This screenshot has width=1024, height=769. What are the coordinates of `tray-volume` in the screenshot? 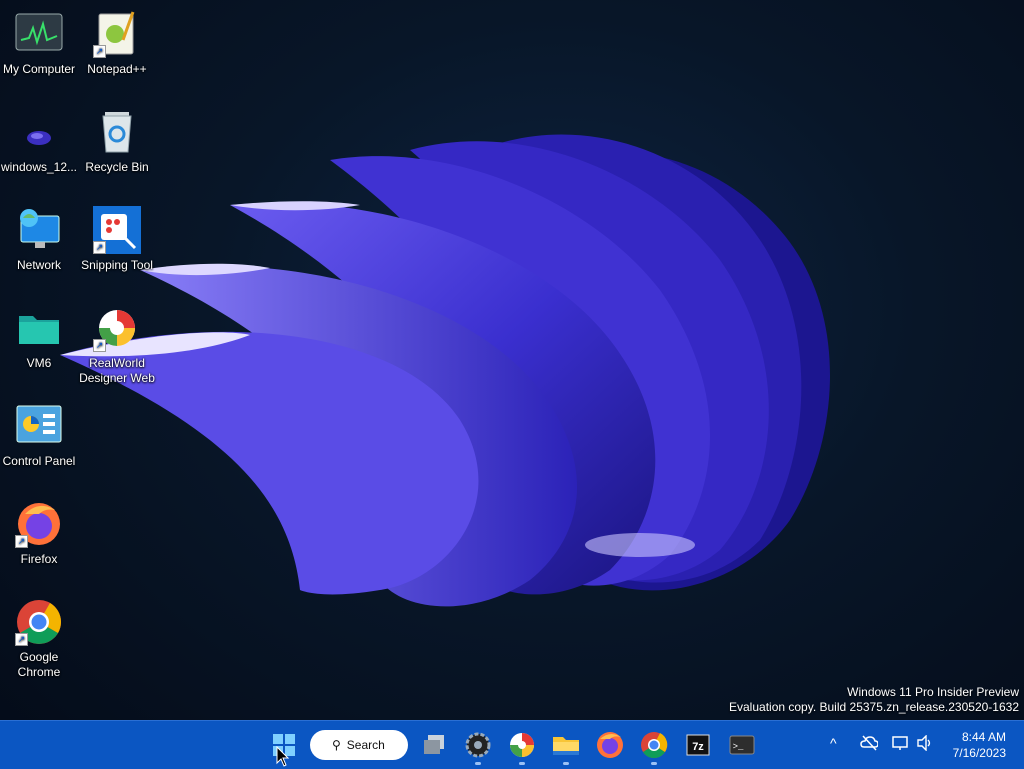 It's located at (925, 744).